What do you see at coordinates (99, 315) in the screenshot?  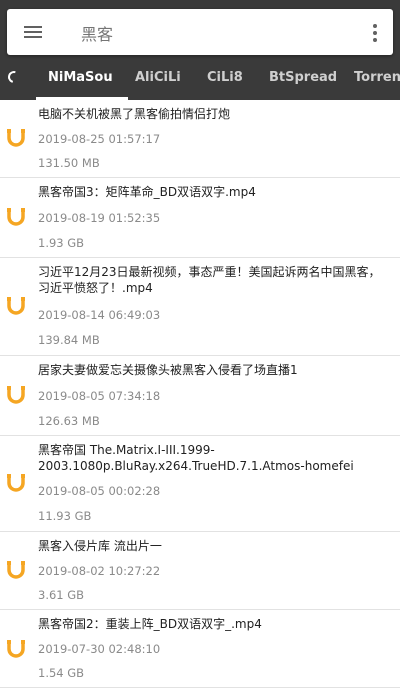 I see `result-date: 2019-08-14 06:49:03` at bounding box center [99, 315].